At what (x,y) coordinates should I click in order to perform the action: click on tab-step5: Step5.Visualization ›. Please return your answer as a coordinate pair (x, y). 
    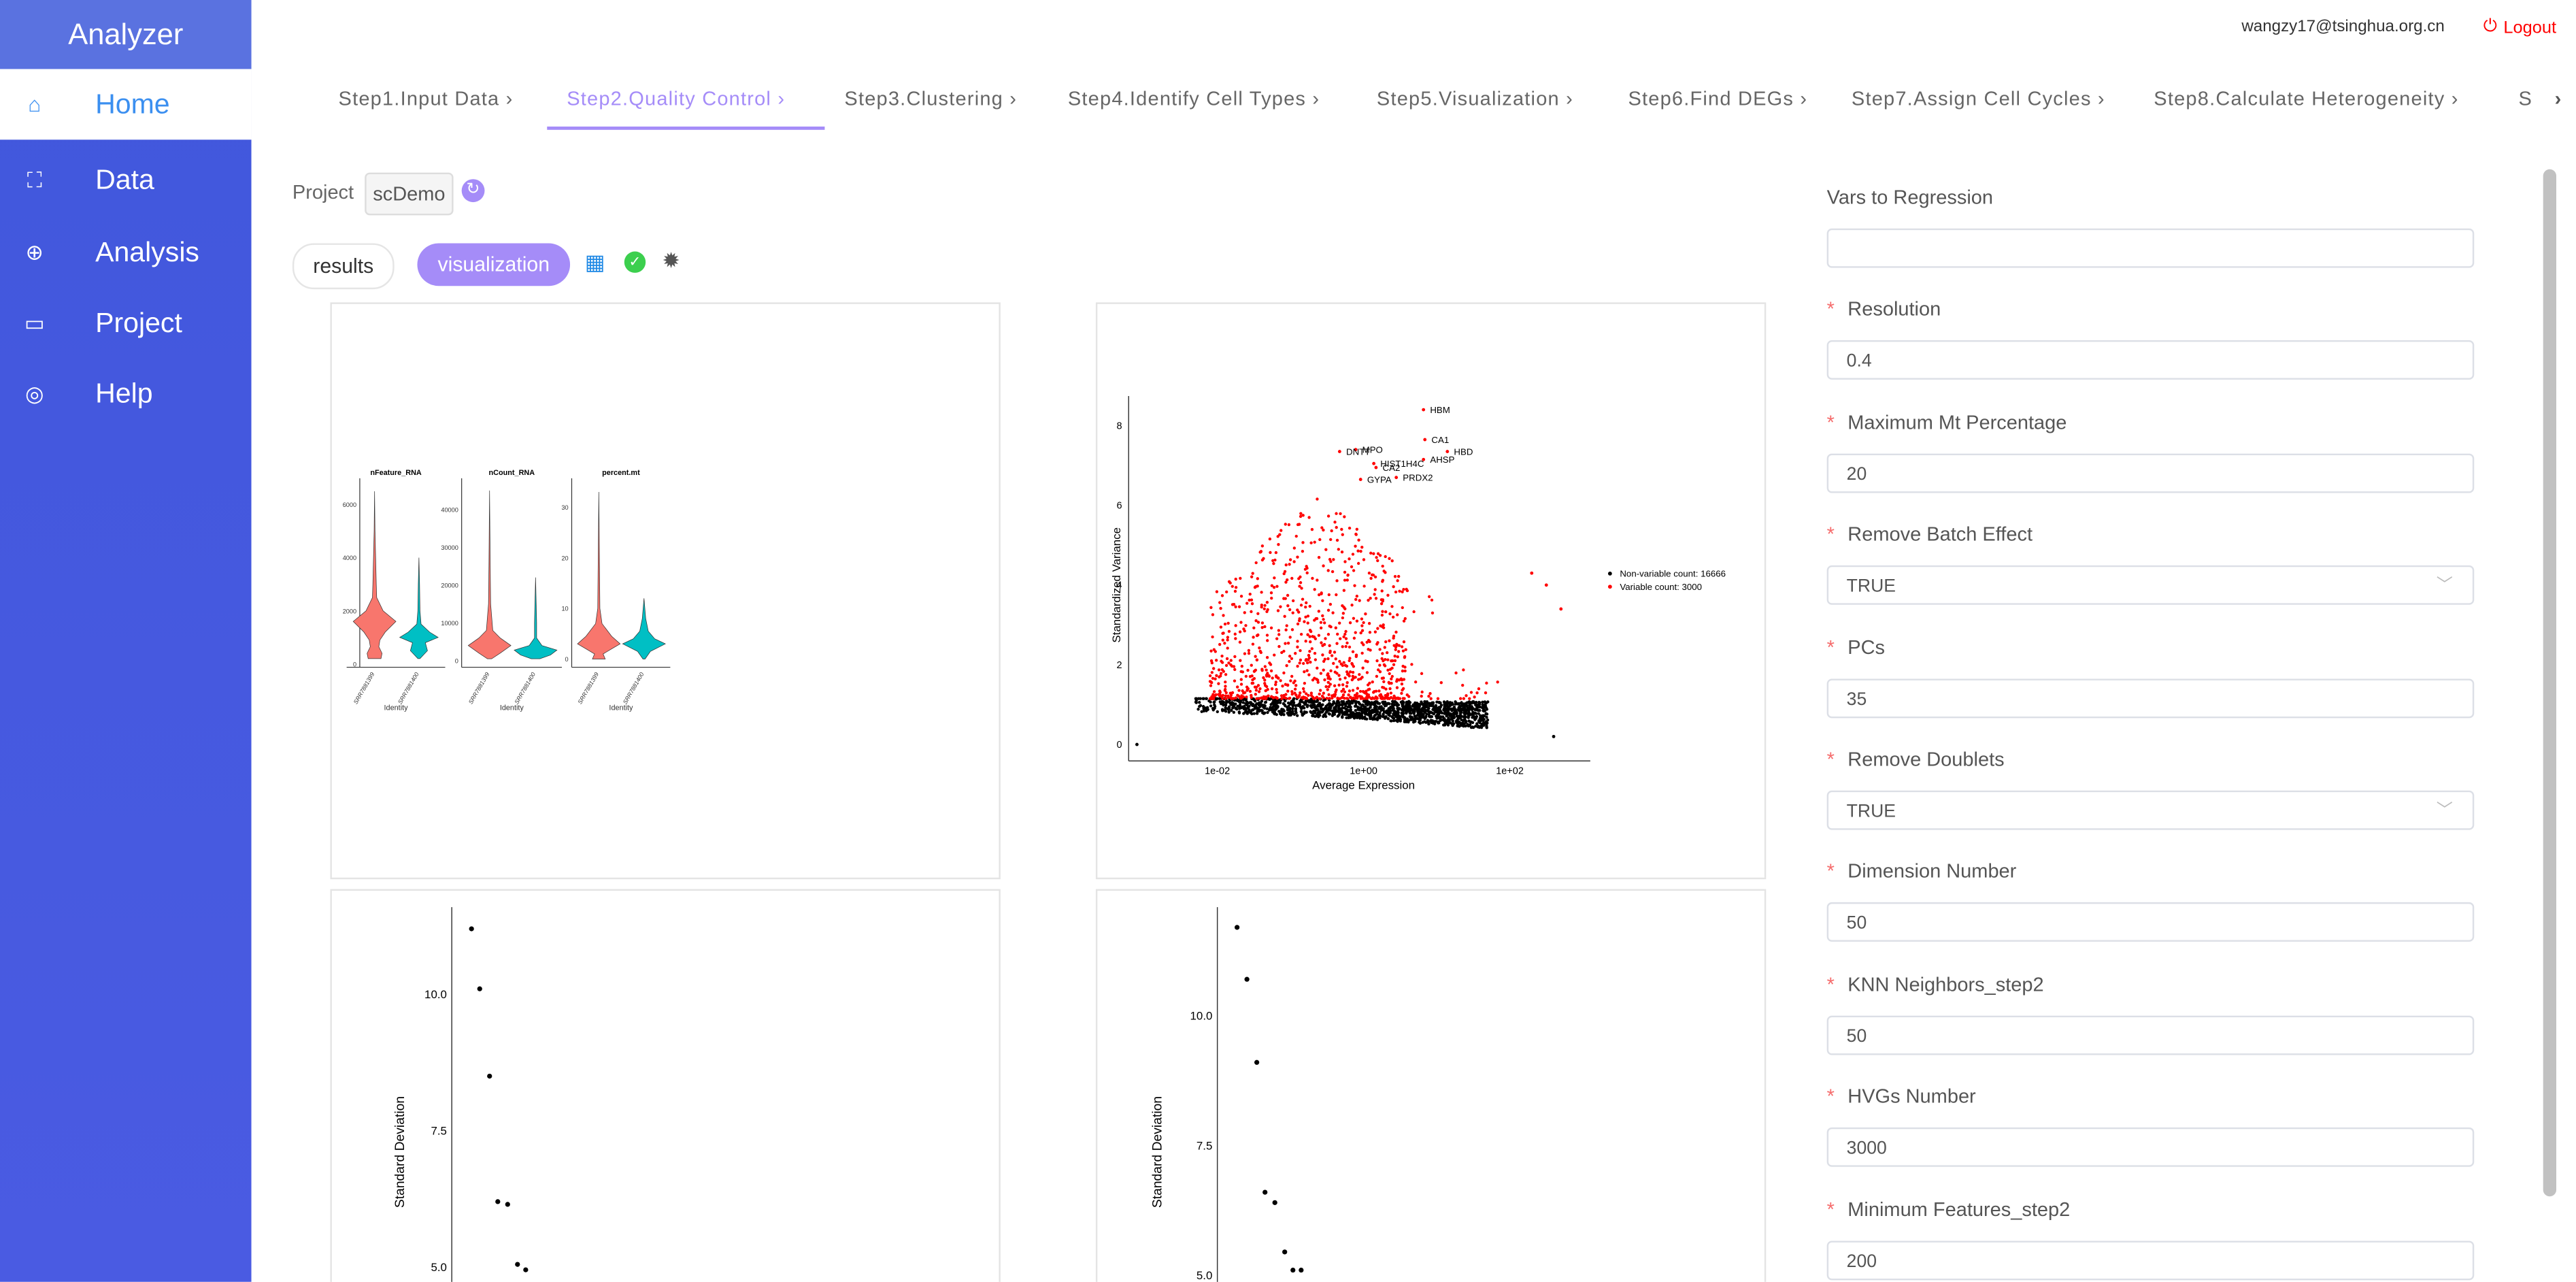
    Looking at the image, I should click on (1475, 98).